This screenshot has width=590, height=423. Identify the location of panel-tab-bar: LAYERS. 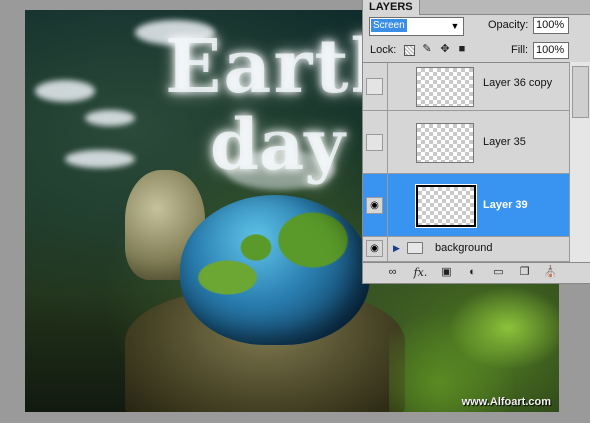
(476, 7).